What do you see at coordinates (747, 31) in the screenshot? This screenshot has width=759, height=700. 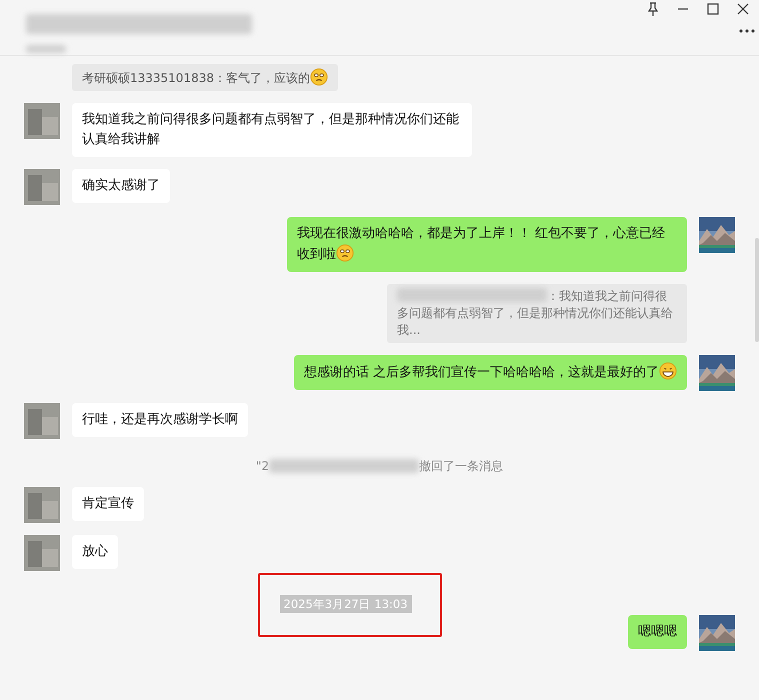 I see `more-icon` at bounding box center [747, 31].